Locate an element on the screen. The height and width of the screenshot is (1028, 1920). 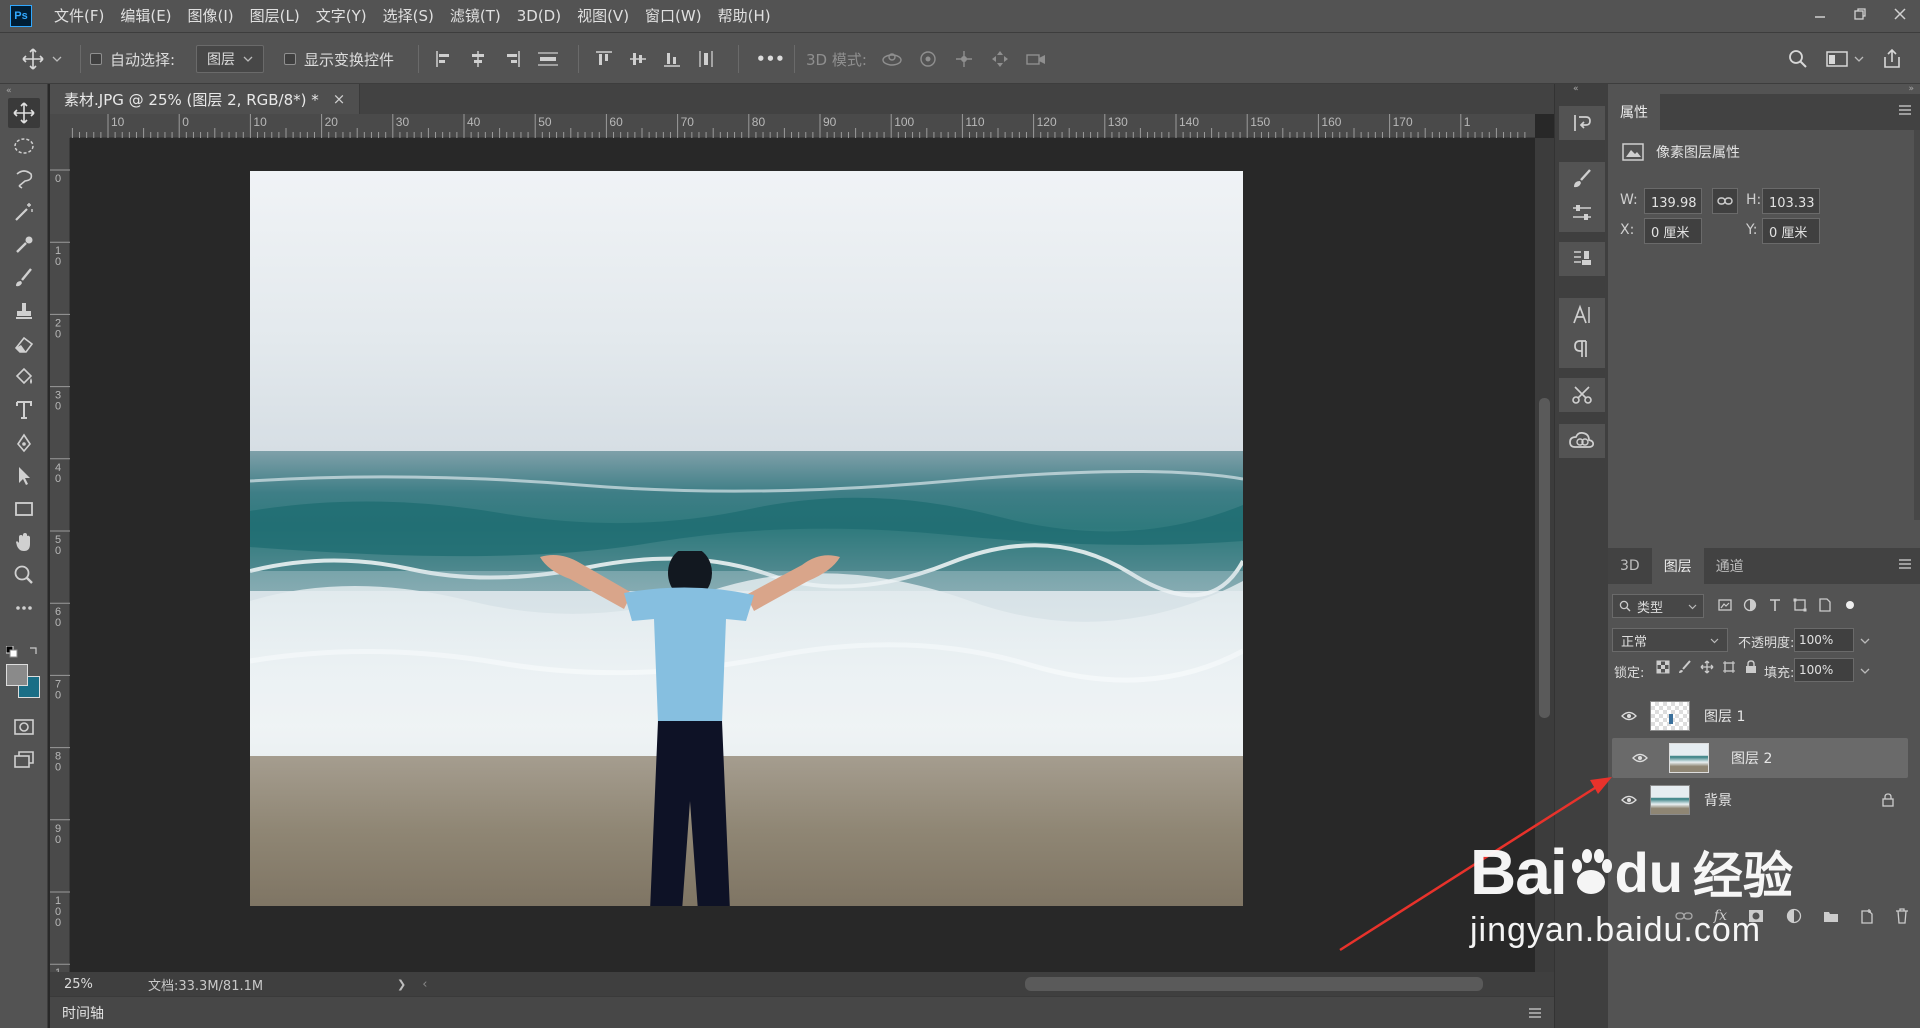
quick-mask-button is located at coordinates (24, 727).